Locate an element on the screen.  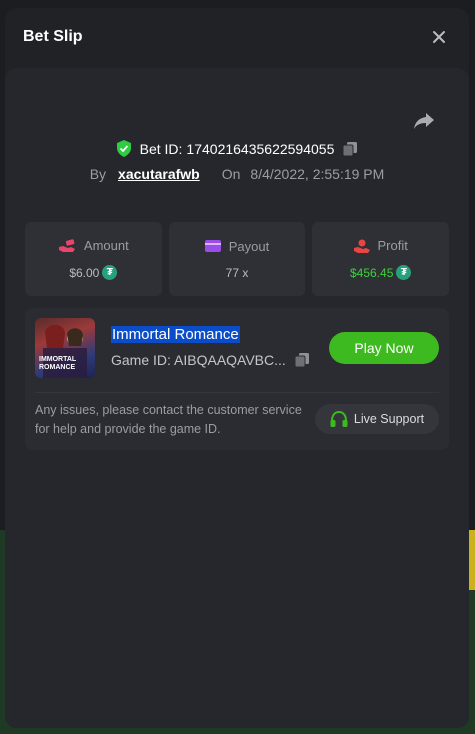
verified-shield-icon is located at coordinates (123, 148).